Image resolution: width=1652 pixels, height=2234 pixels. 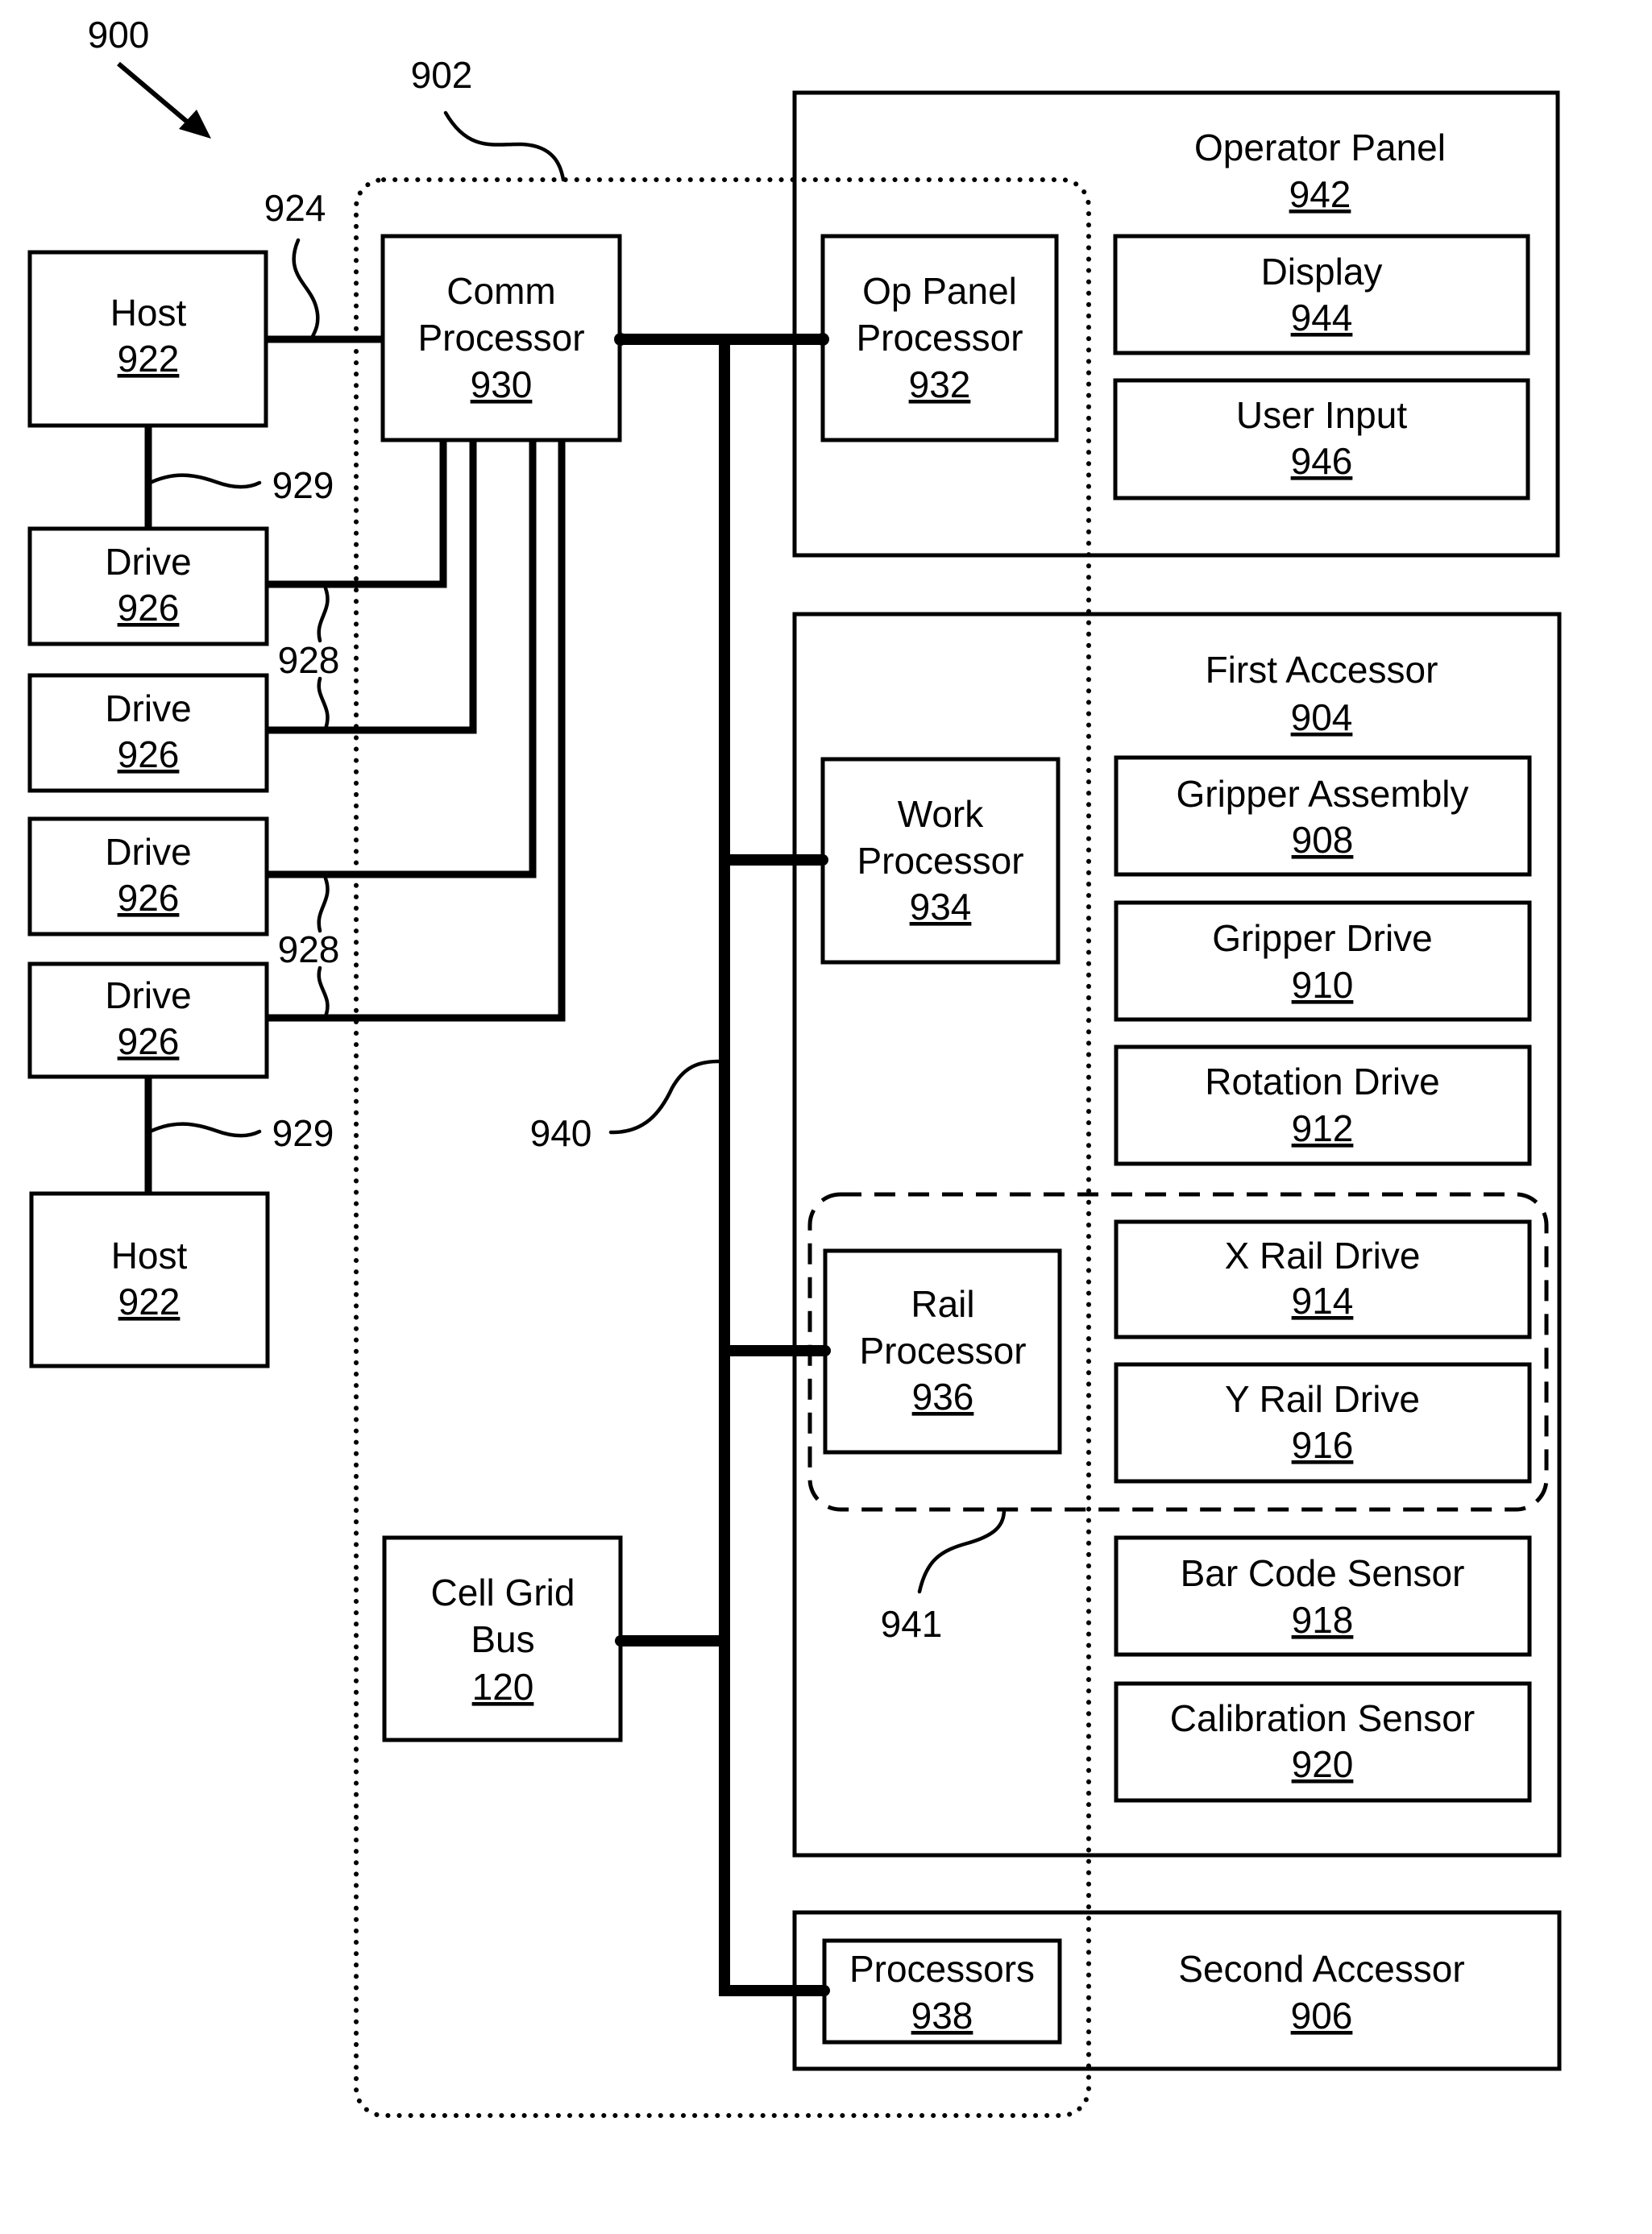 I want to click on drive-link-leader-1a, so click(x=323, y=614).